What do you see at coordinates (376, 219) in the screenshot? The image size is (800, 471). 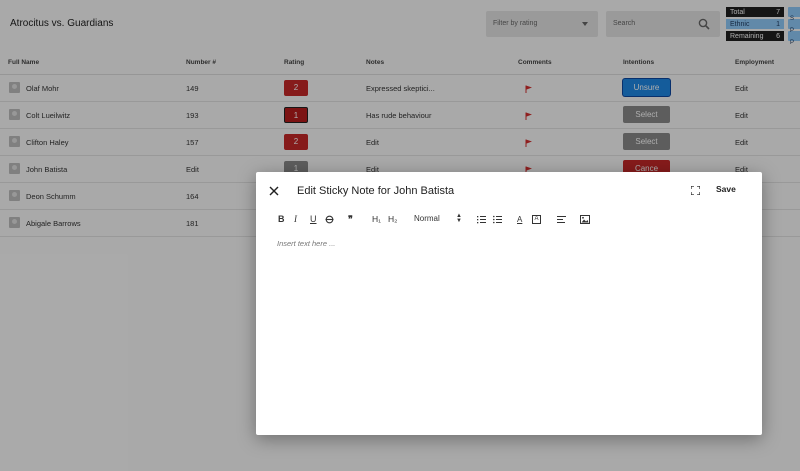 I see `heading-1-button: H₁` at bounding box center [376, 219].